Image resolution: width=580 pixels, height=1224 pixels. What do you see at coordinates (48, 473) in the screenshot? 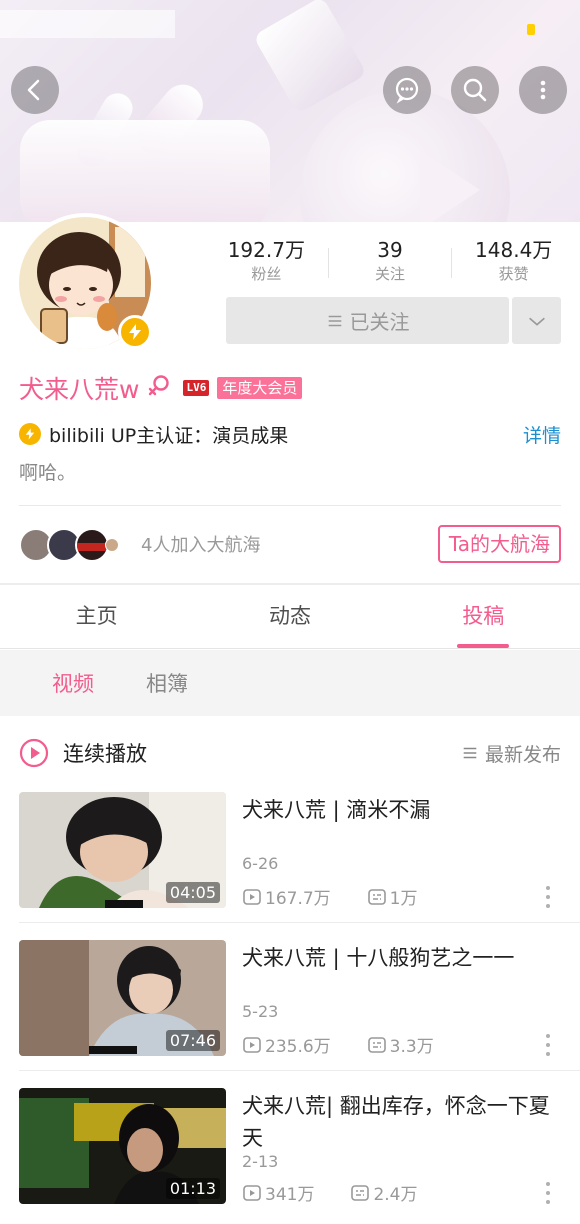
I see `bio-text: 啊哈。` at bounding box center [48, 473].